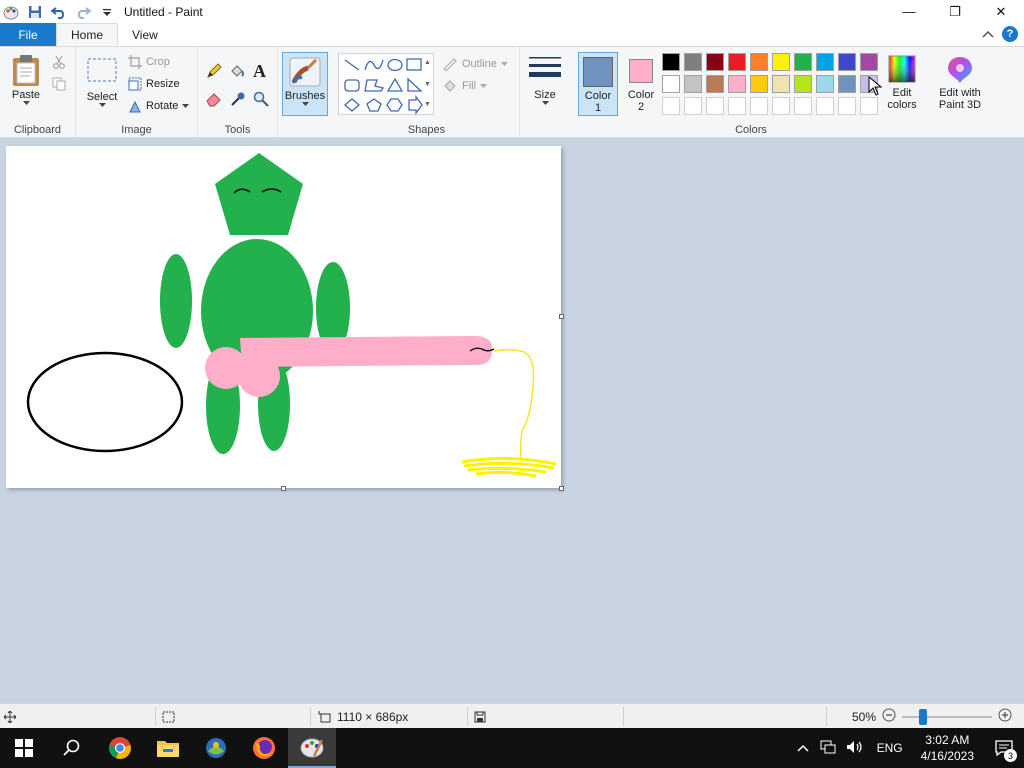 This screenshot has height=768, width=1024. Describe the element at coordinates (159, 106) in the screenshot. I see `rotate-button: Rotate` at that location.